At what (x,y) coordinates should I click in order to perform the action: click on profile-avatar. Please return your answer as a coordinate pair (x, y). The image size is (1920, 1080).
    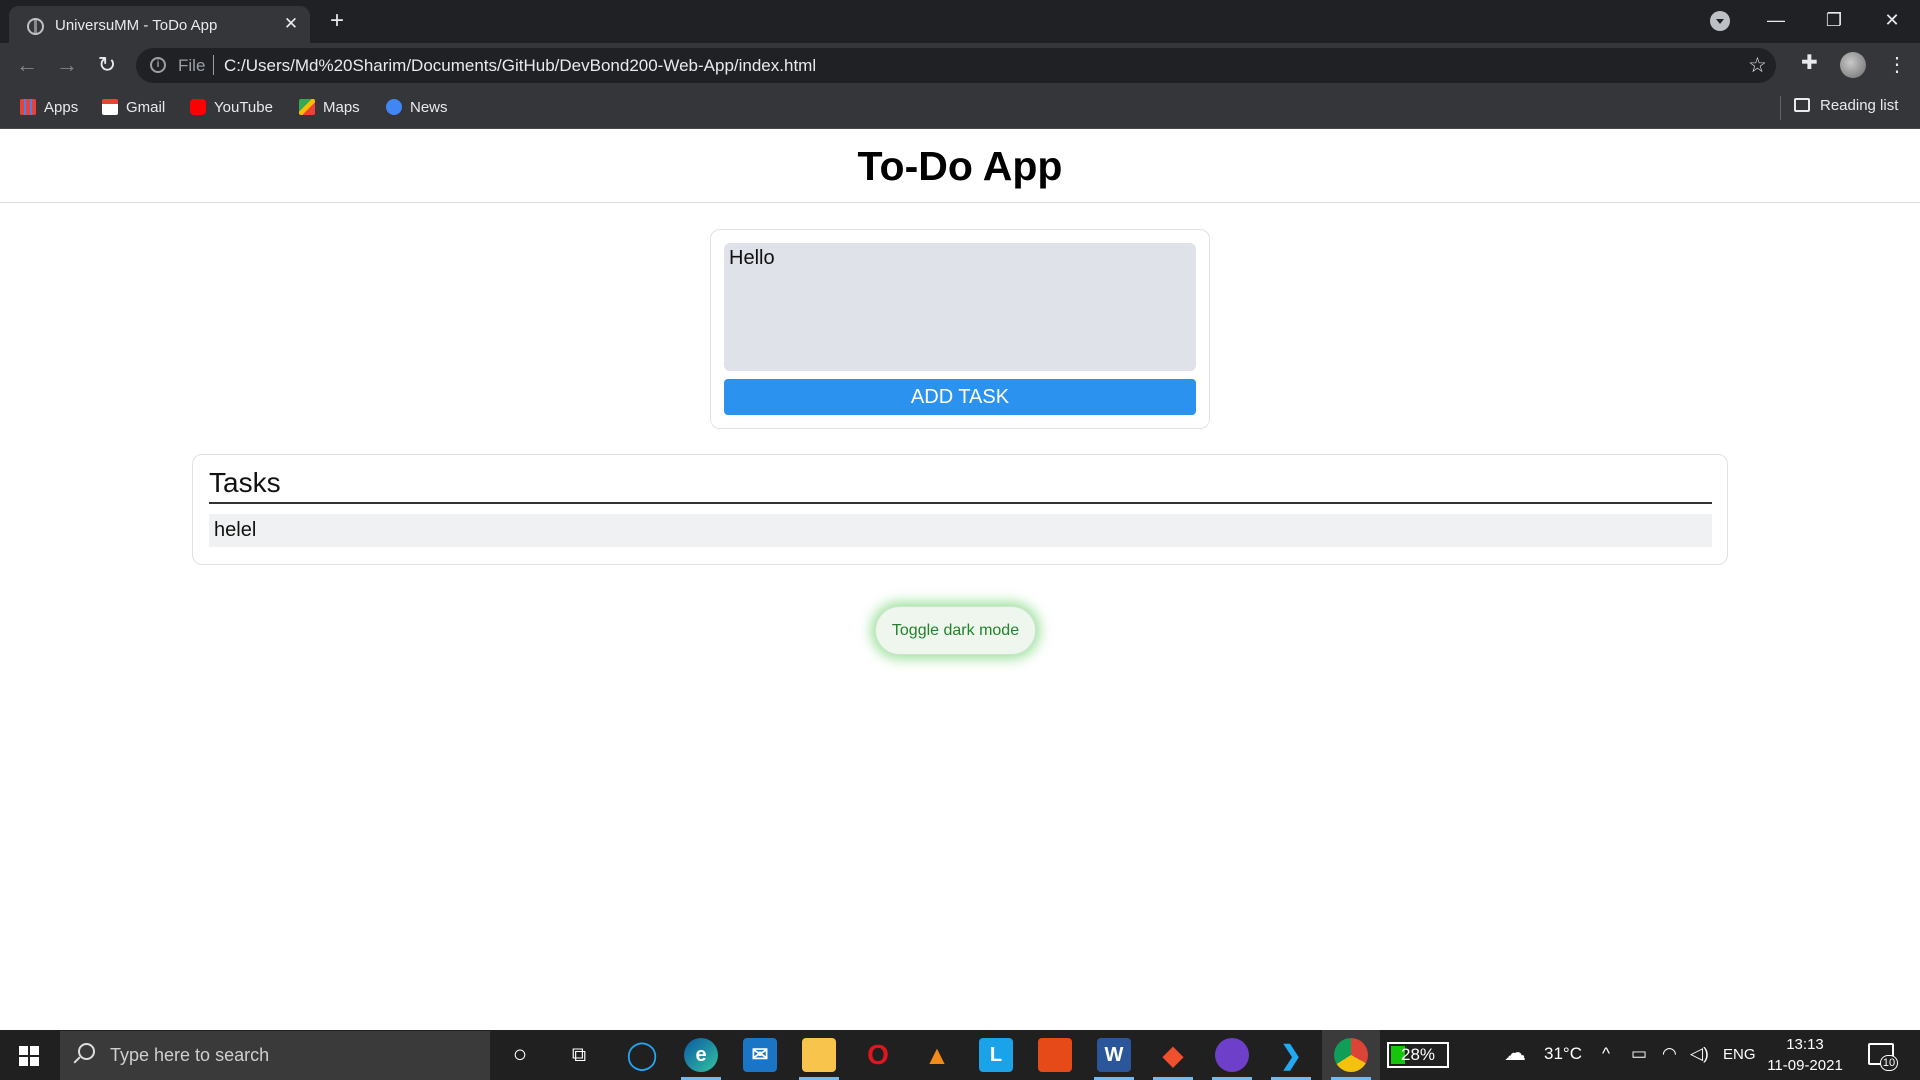
    Looking at the image, I should click on (1853, 65).